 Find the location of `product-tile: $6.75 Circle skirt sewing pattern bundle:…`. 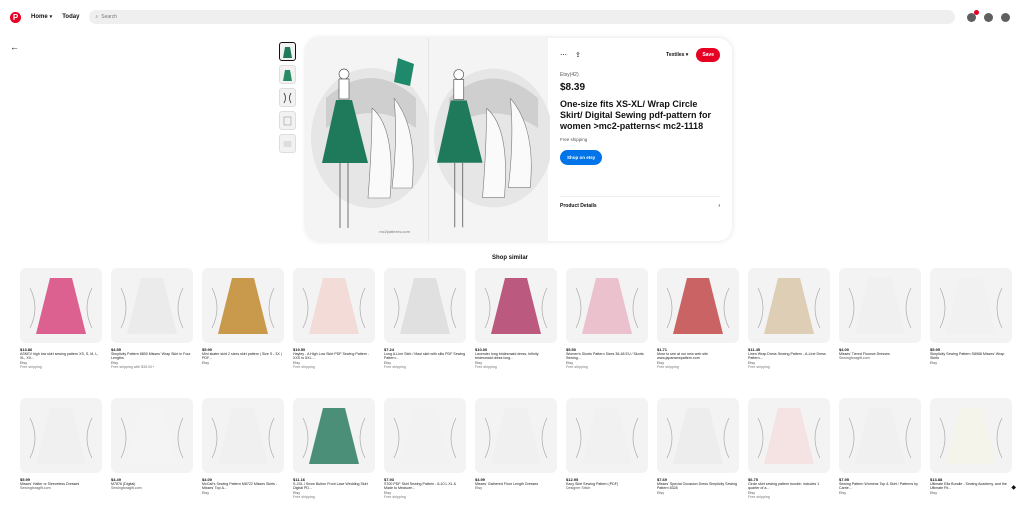

product-tile: $6.75 Circle skirt sewing pattern bundle:… is located at coordinates (789, 448).